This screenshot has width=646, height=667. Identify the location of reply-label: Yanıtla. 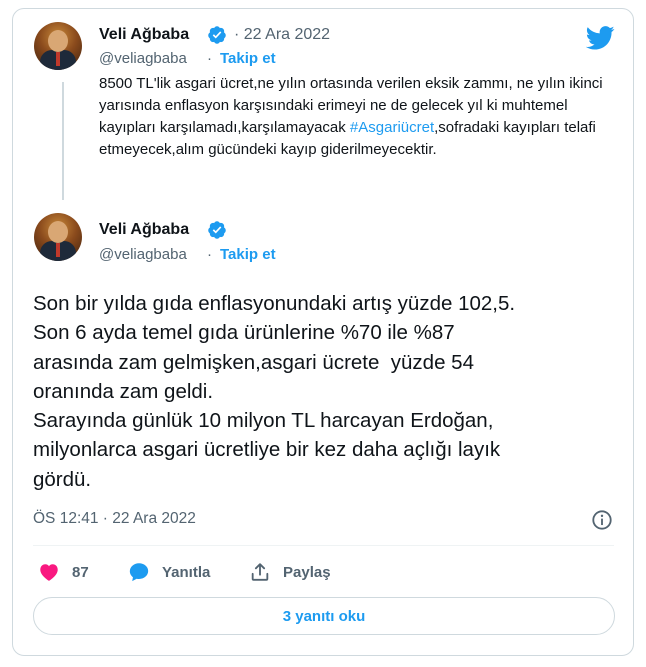
(186, 572).